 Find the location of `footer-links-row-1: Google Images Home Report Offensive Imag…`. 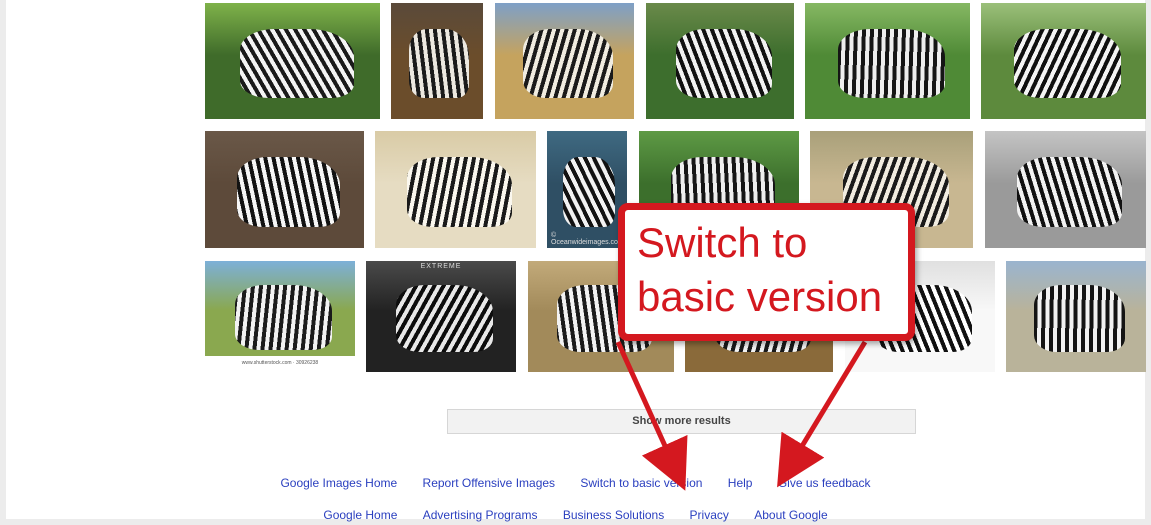

footer-links-row-1: Google Images Home Report Offensive Imag… is located at coordinates (575, 483).